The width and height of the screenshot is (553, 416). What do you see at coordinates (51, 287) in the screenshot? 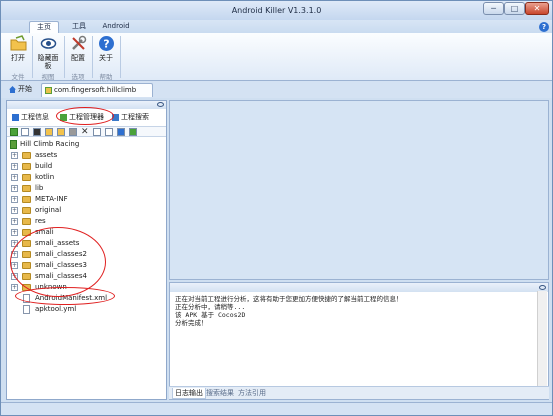
I see `tree-item-label: unknown` at bounding box center [51, 287].